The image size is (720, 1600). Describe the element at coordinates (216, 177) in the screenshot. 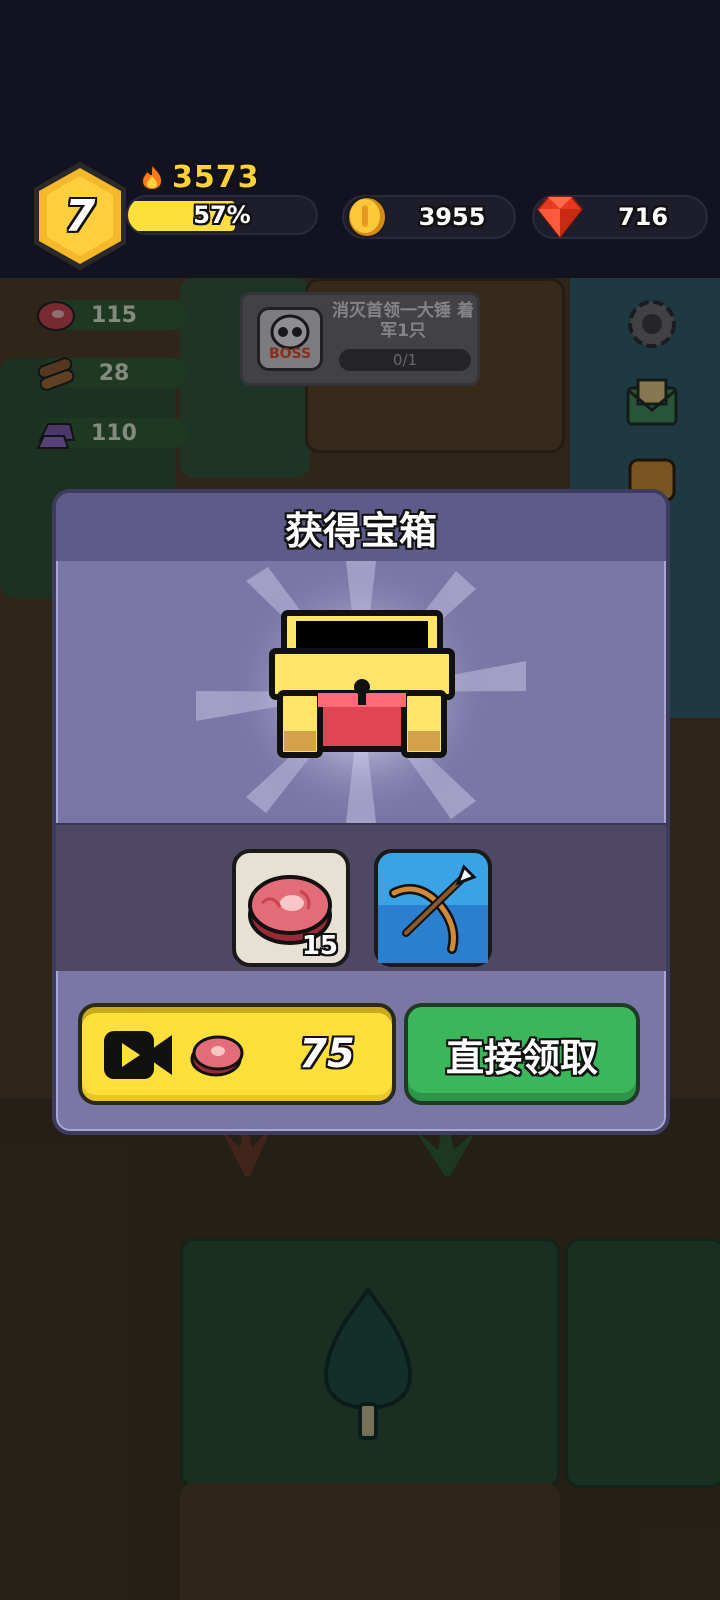

I see `power-value: 3573` at that location.